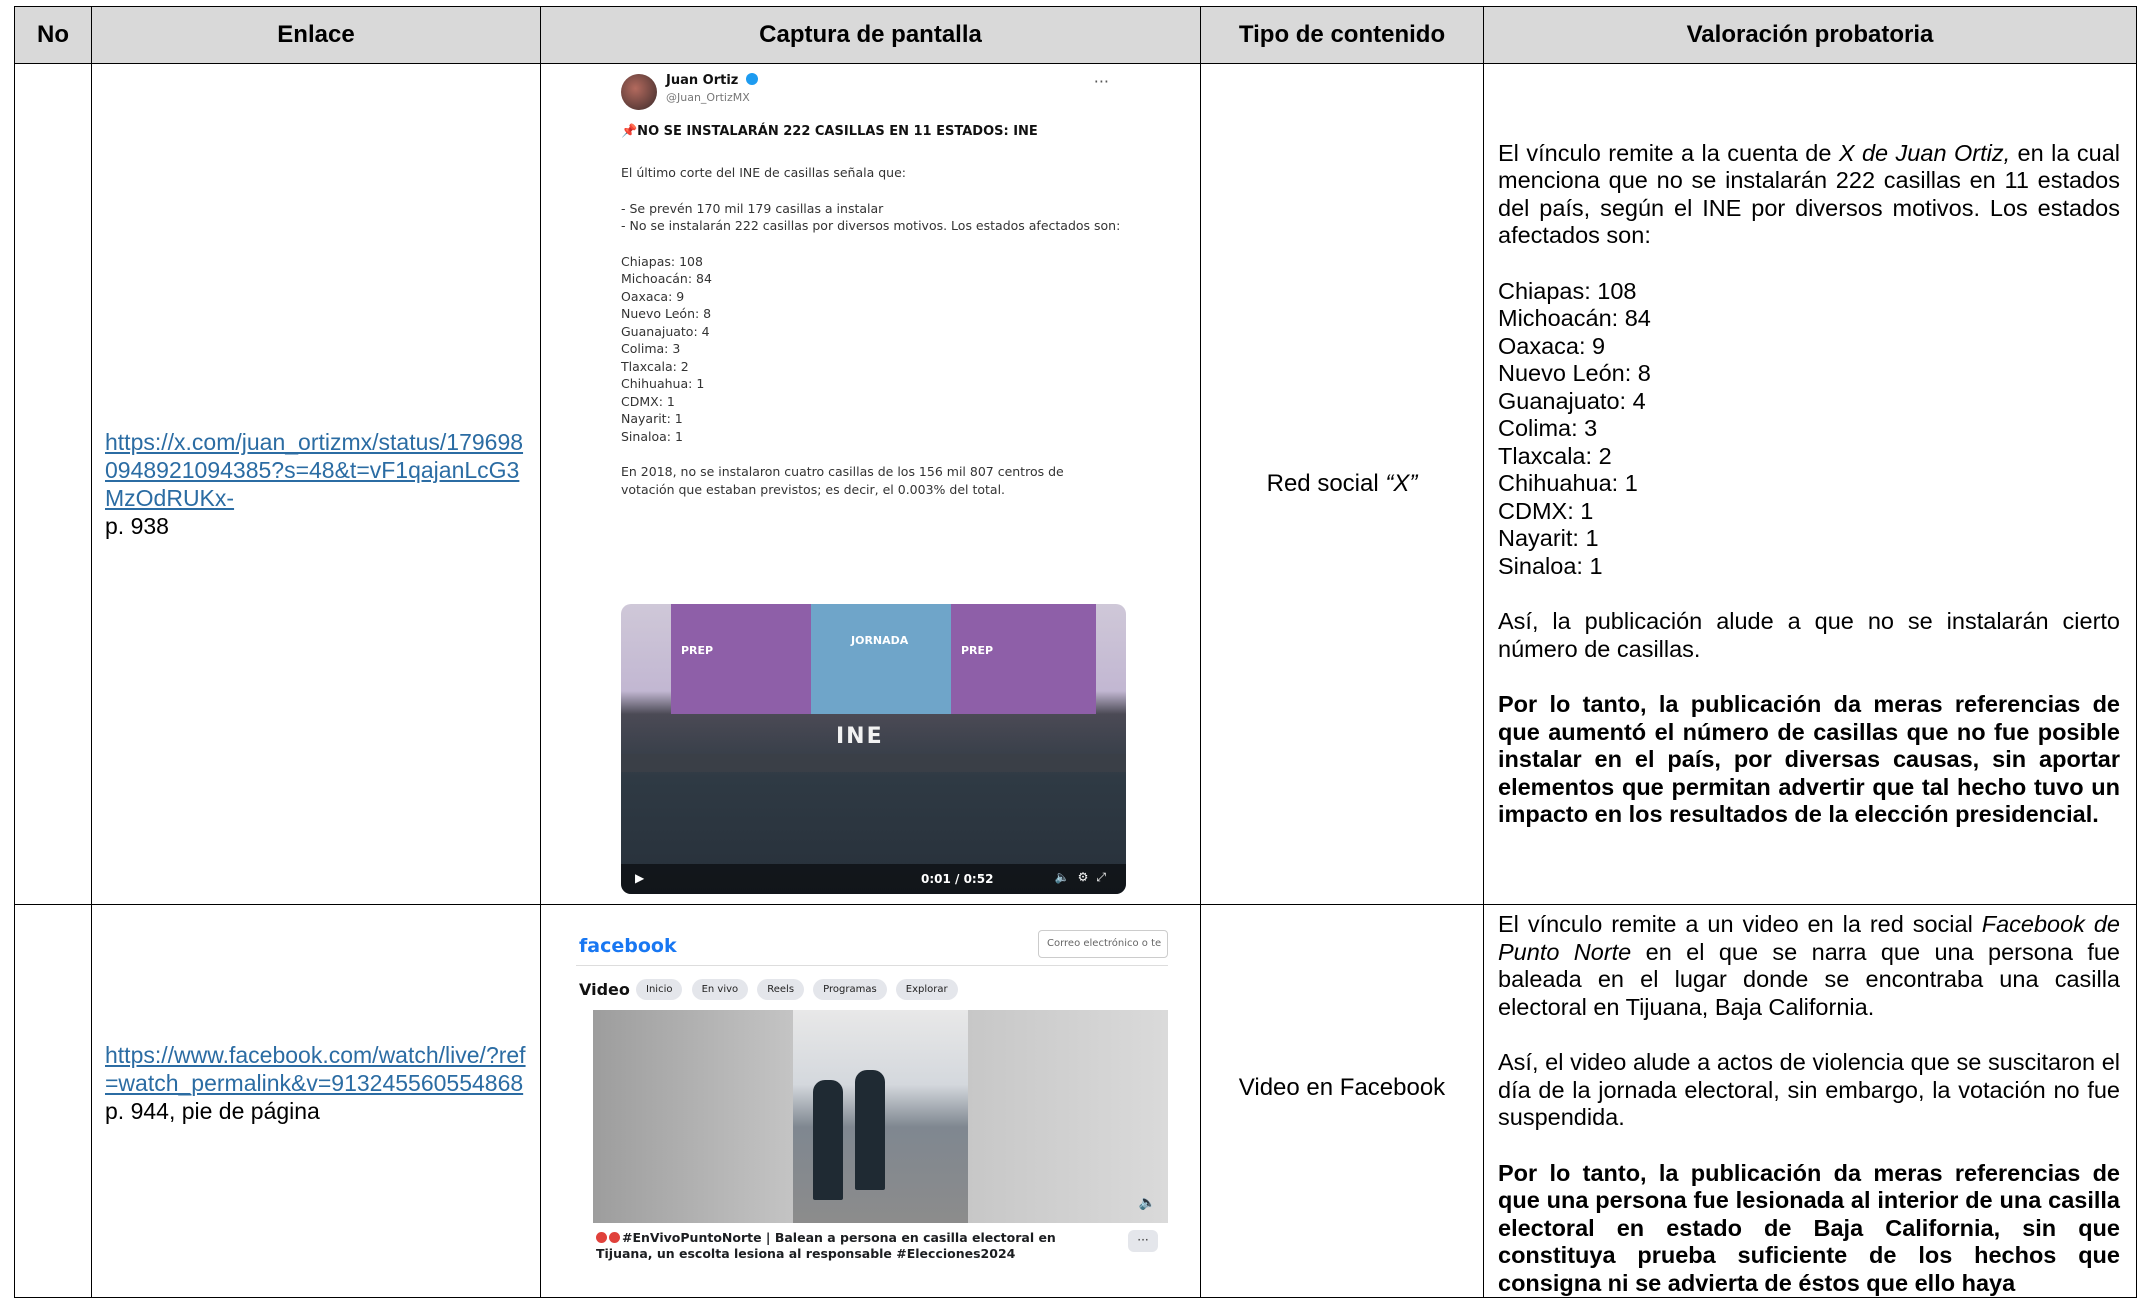 This screenshot has width=2143, height=1298. I want to click on video-time: 0:01 / 0:52, so click(957, 879).